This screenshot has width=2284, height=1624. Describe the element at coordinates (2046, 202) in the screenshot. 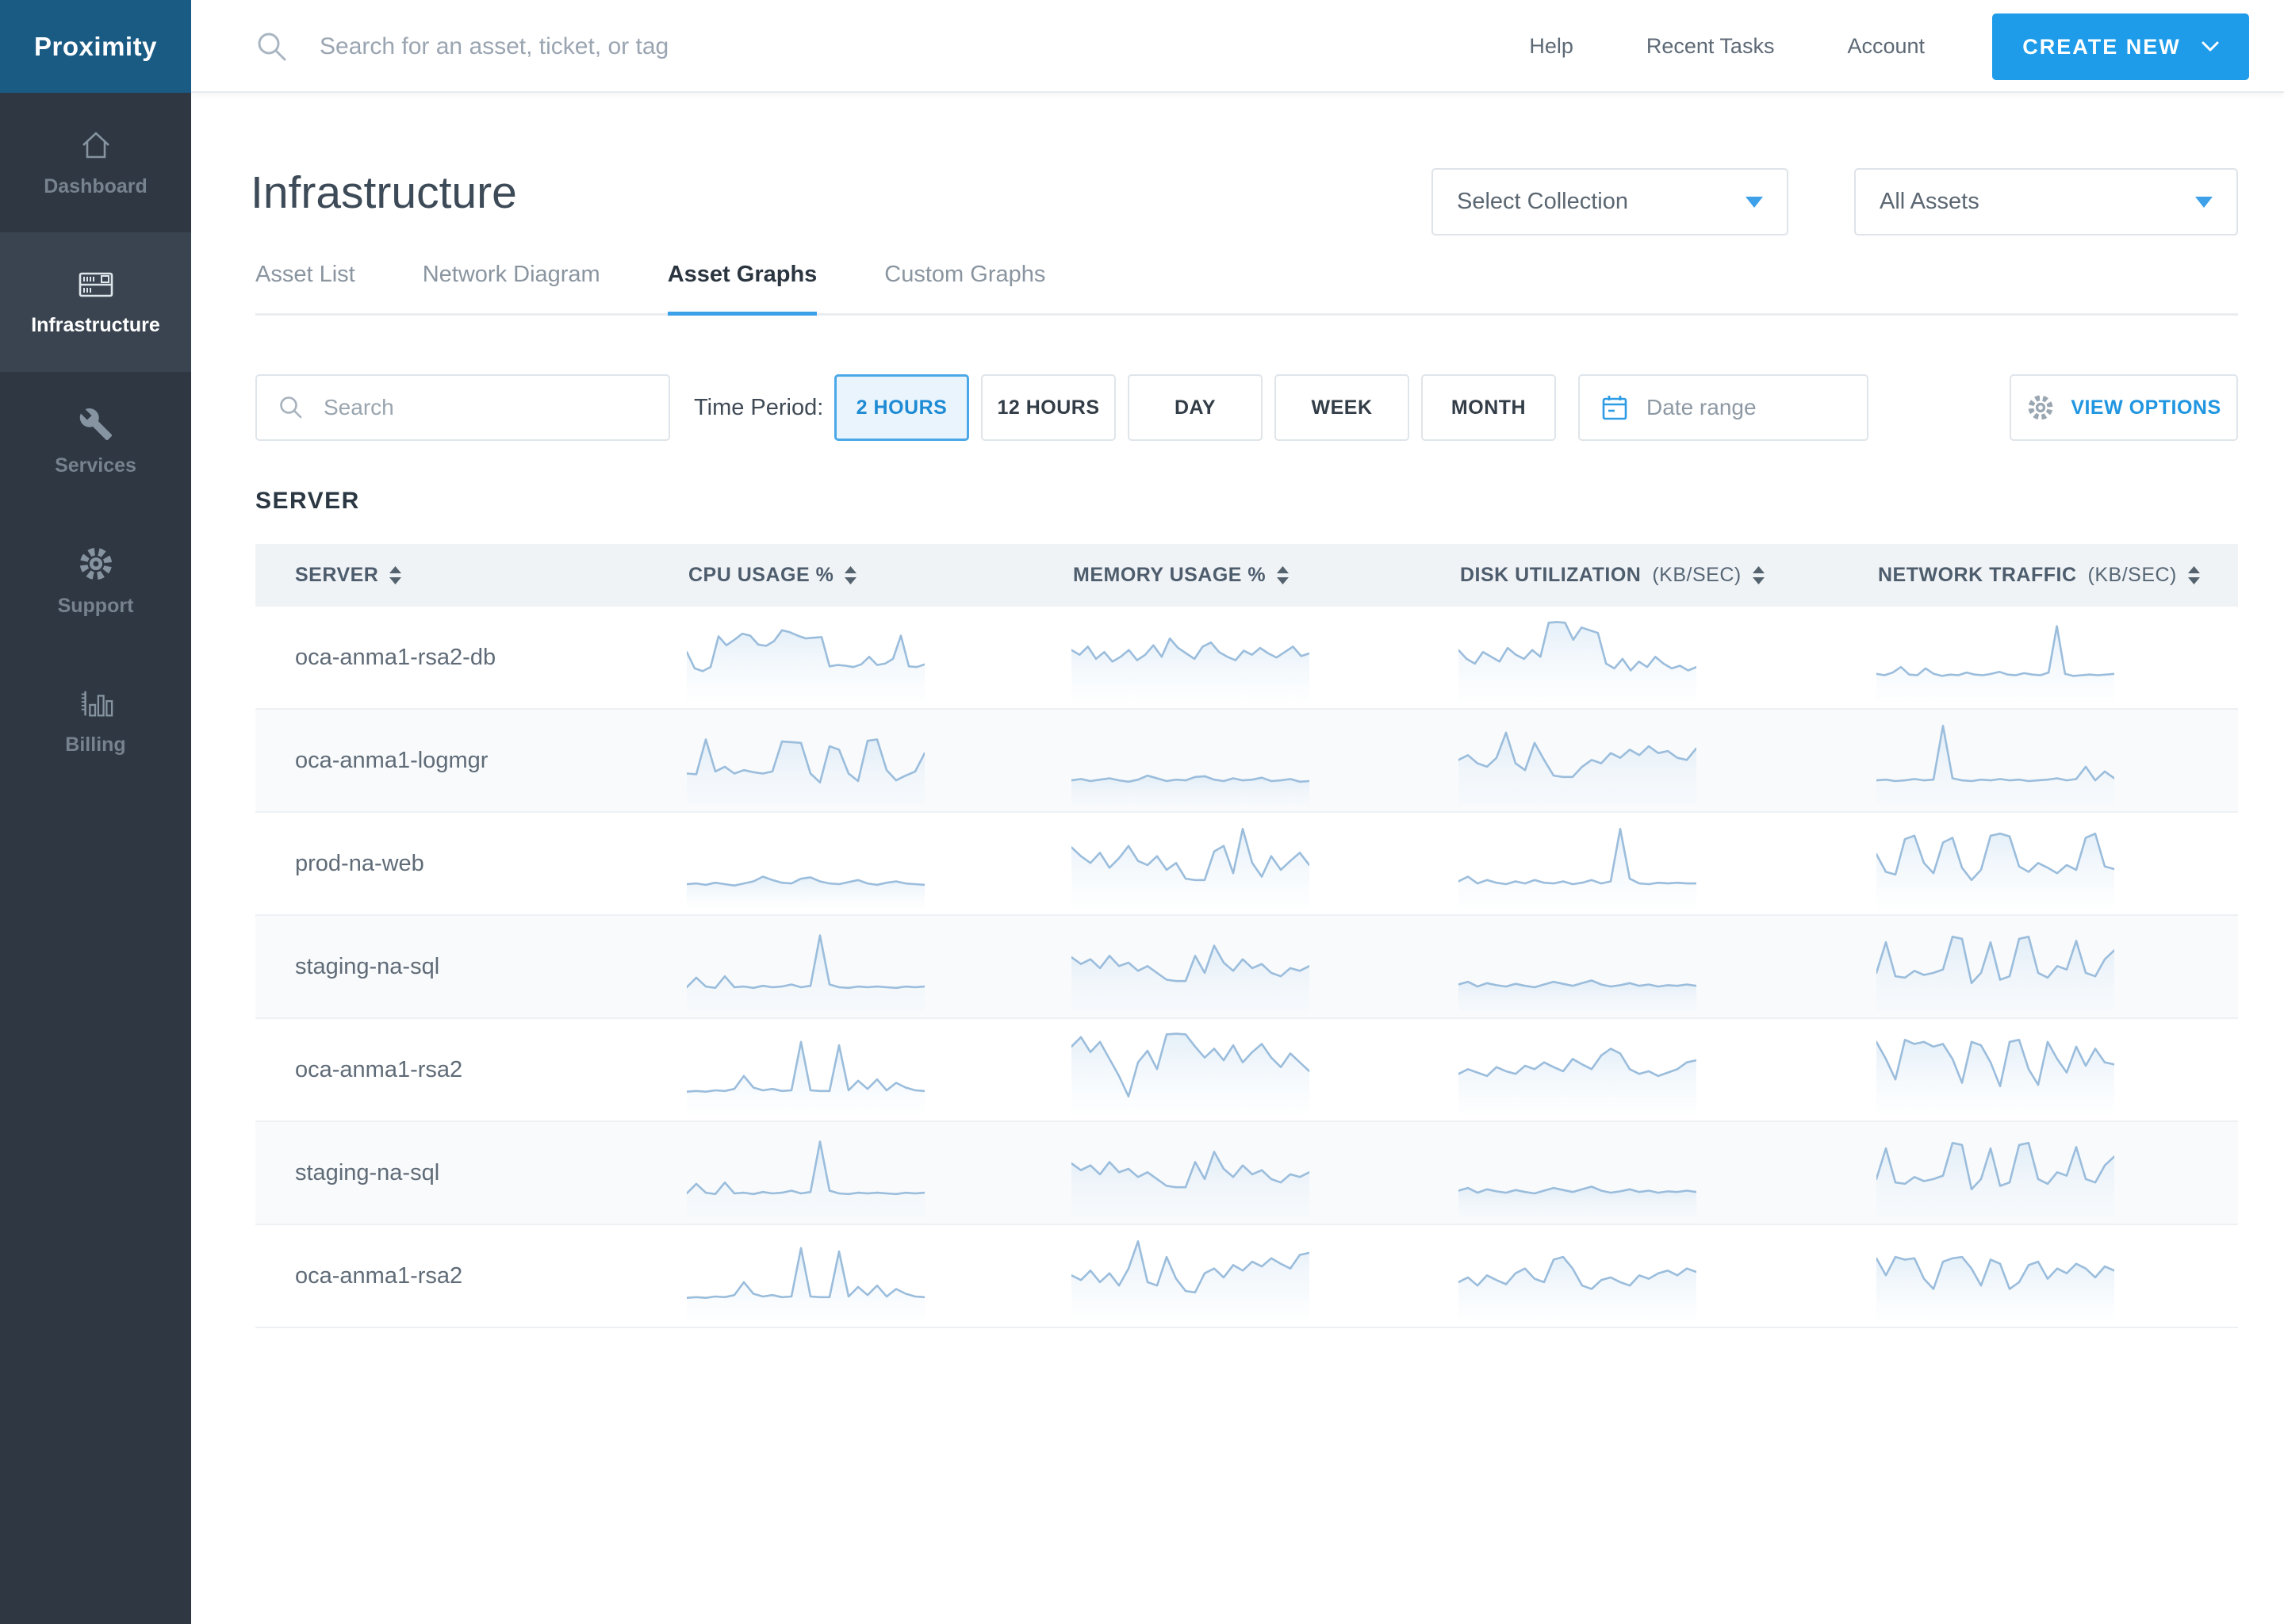

I see `assets-dropdown: All Assets` at that location.